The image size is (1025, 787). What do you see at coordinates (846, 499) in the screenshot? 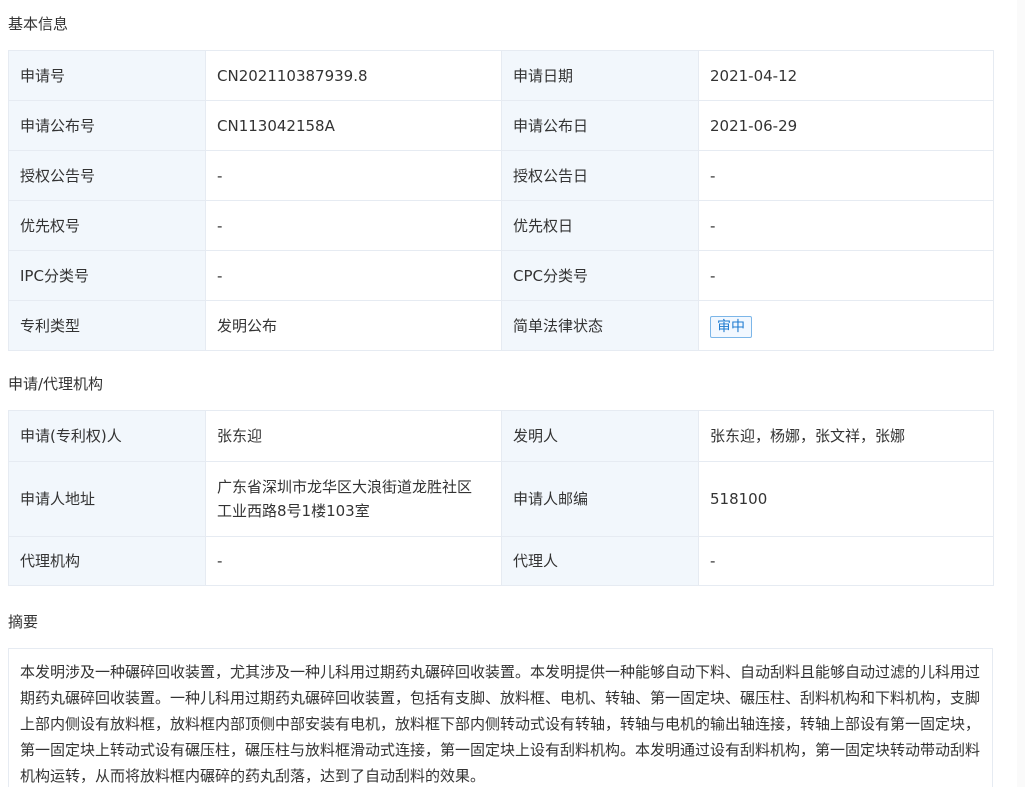
I see `value-postal-code: 518100` at bounding box center [846, 499].